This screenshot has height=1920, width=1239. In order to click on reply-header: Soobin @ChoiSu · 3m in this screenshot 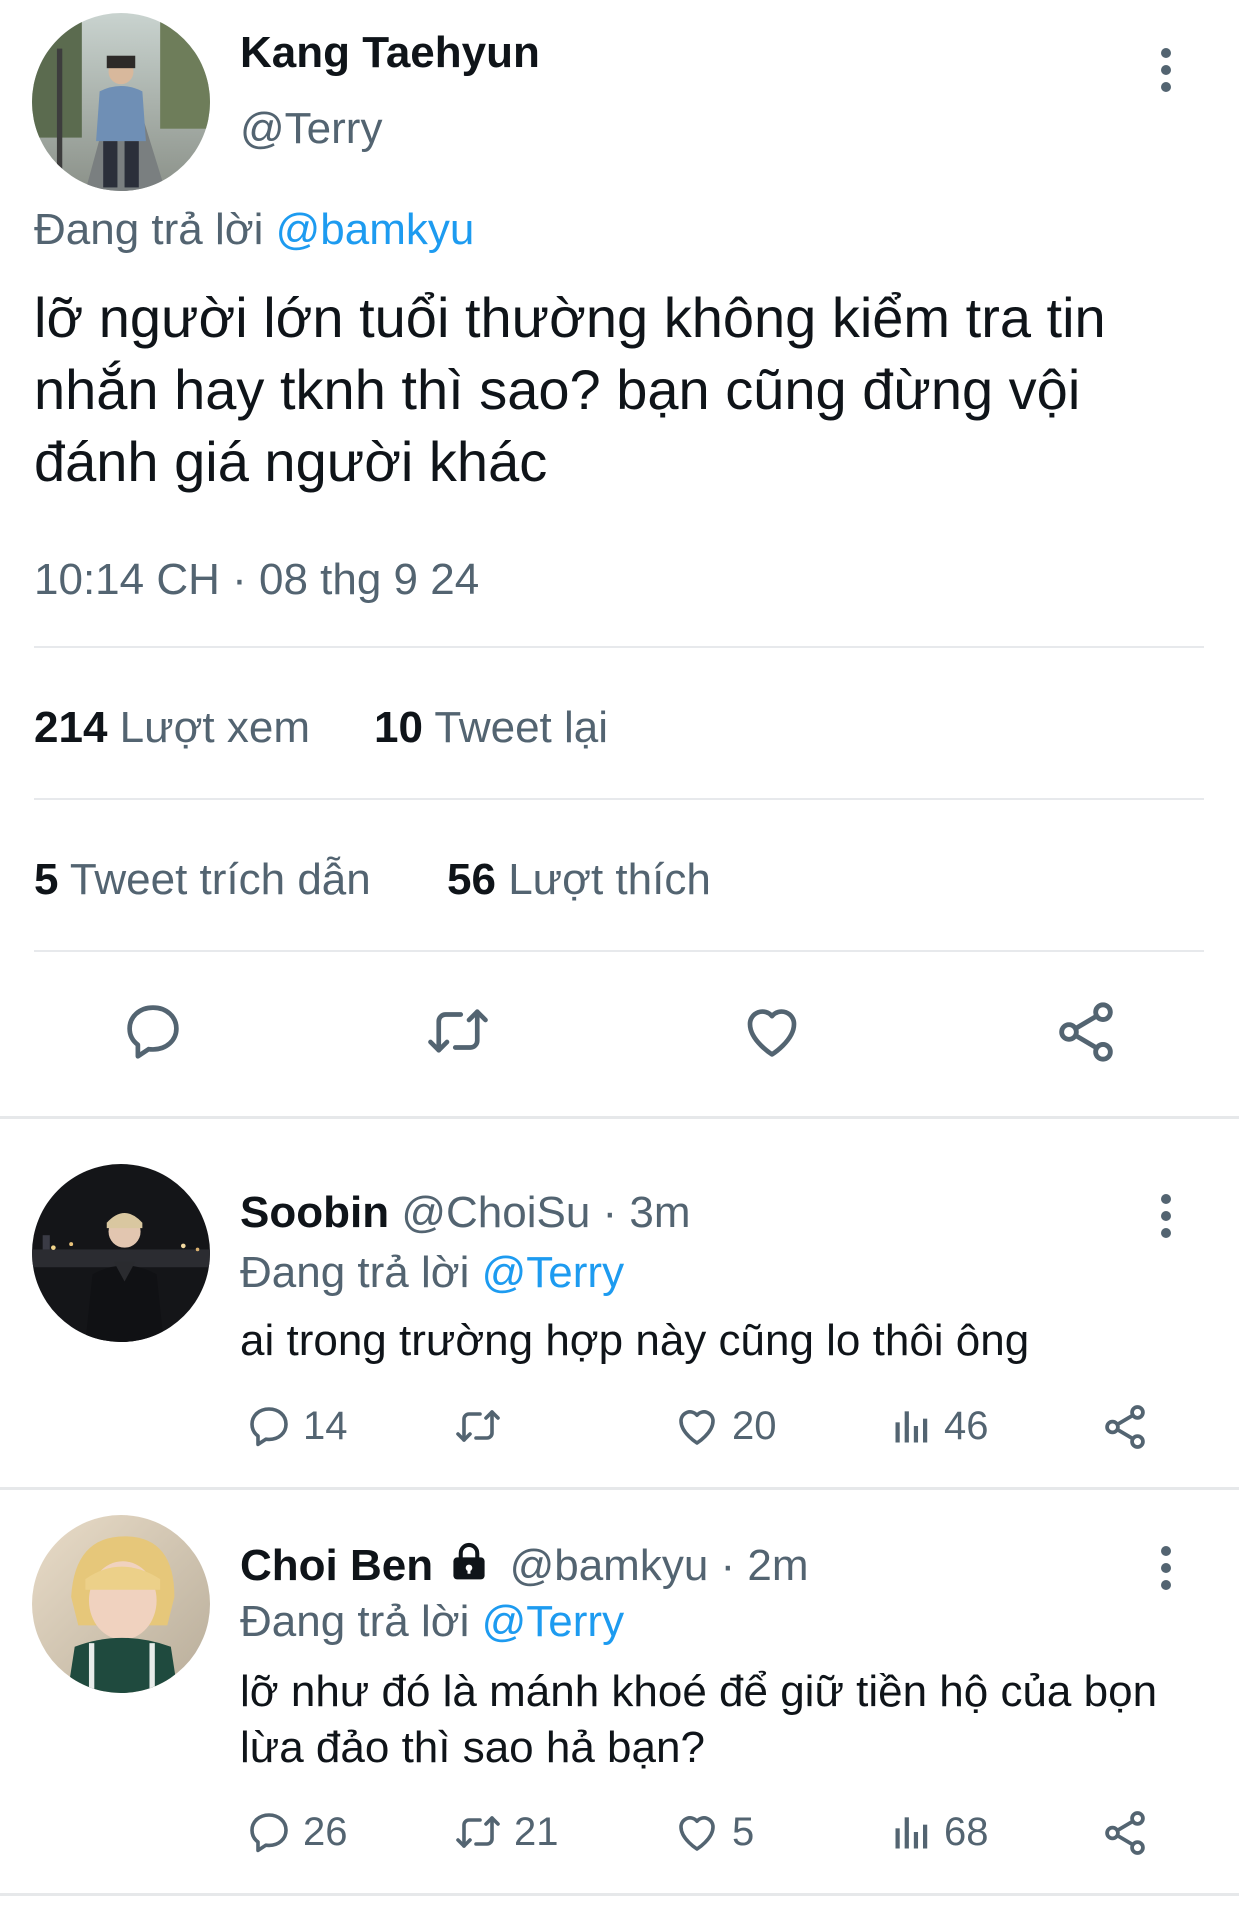, I will do `click(465, 1213)`.